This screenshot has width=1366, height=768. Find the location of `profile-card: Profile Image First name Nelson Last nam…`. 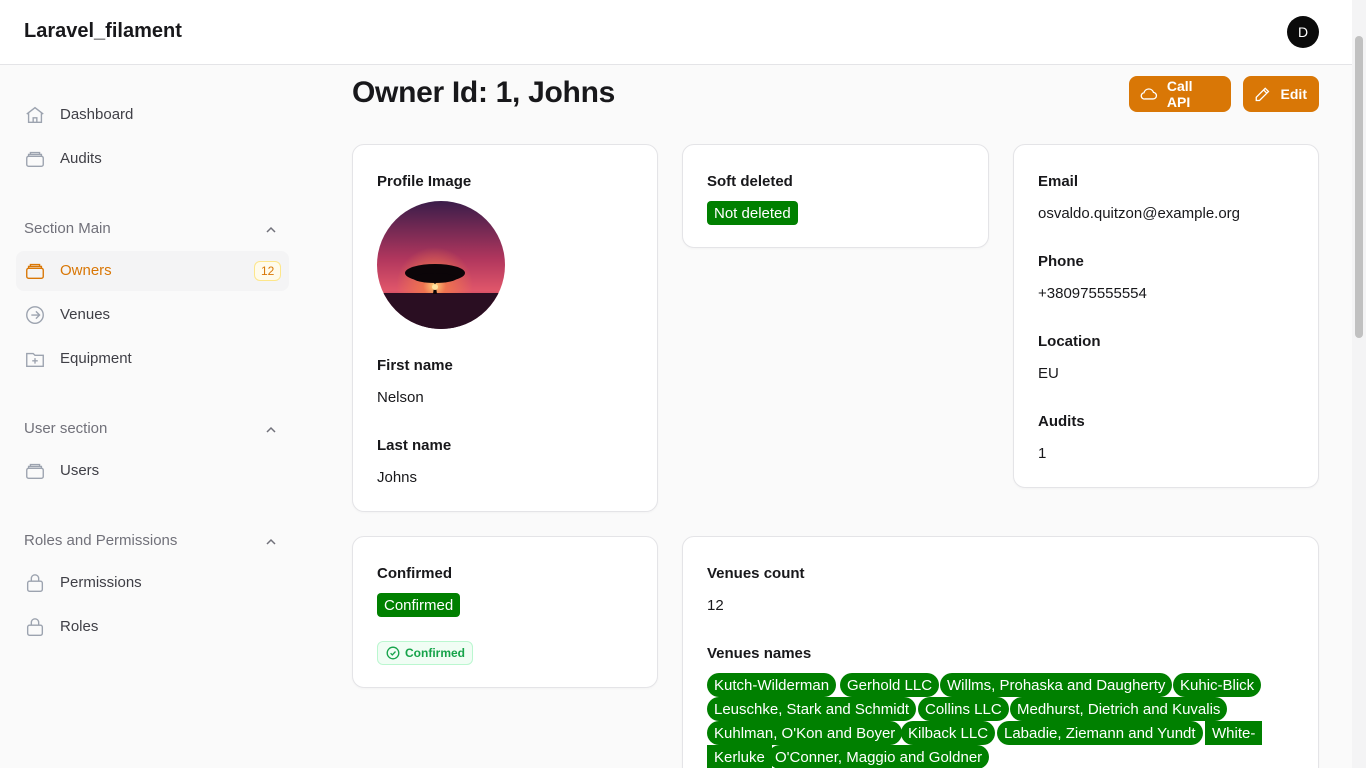

profile-card: Profile Image First name Nelson Last nam… is located at coordinates (505, 328).